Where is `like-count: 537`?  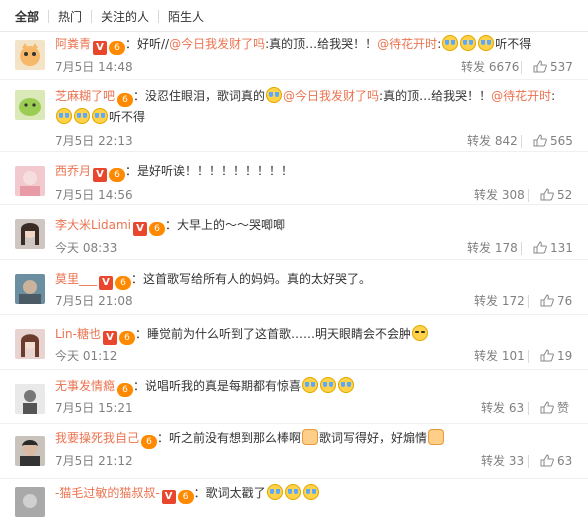
like-count: 537 is located at coordinates (561, 67).